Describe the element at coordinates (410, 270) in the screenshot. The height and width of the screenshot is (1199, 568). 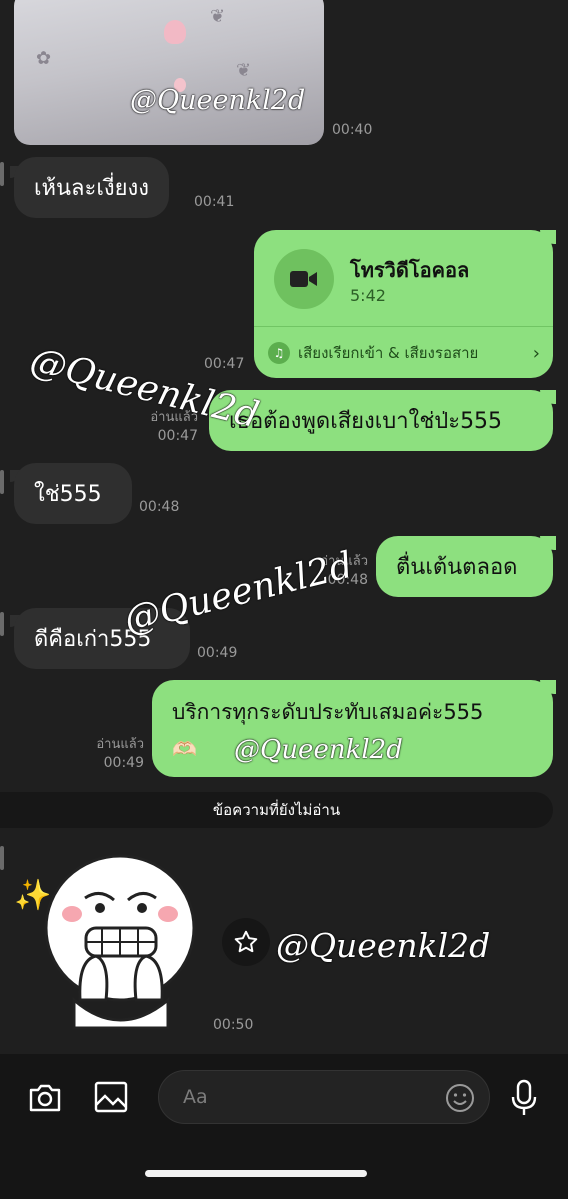
I see `call-title: โทรวิดีโอคอล` at that location.